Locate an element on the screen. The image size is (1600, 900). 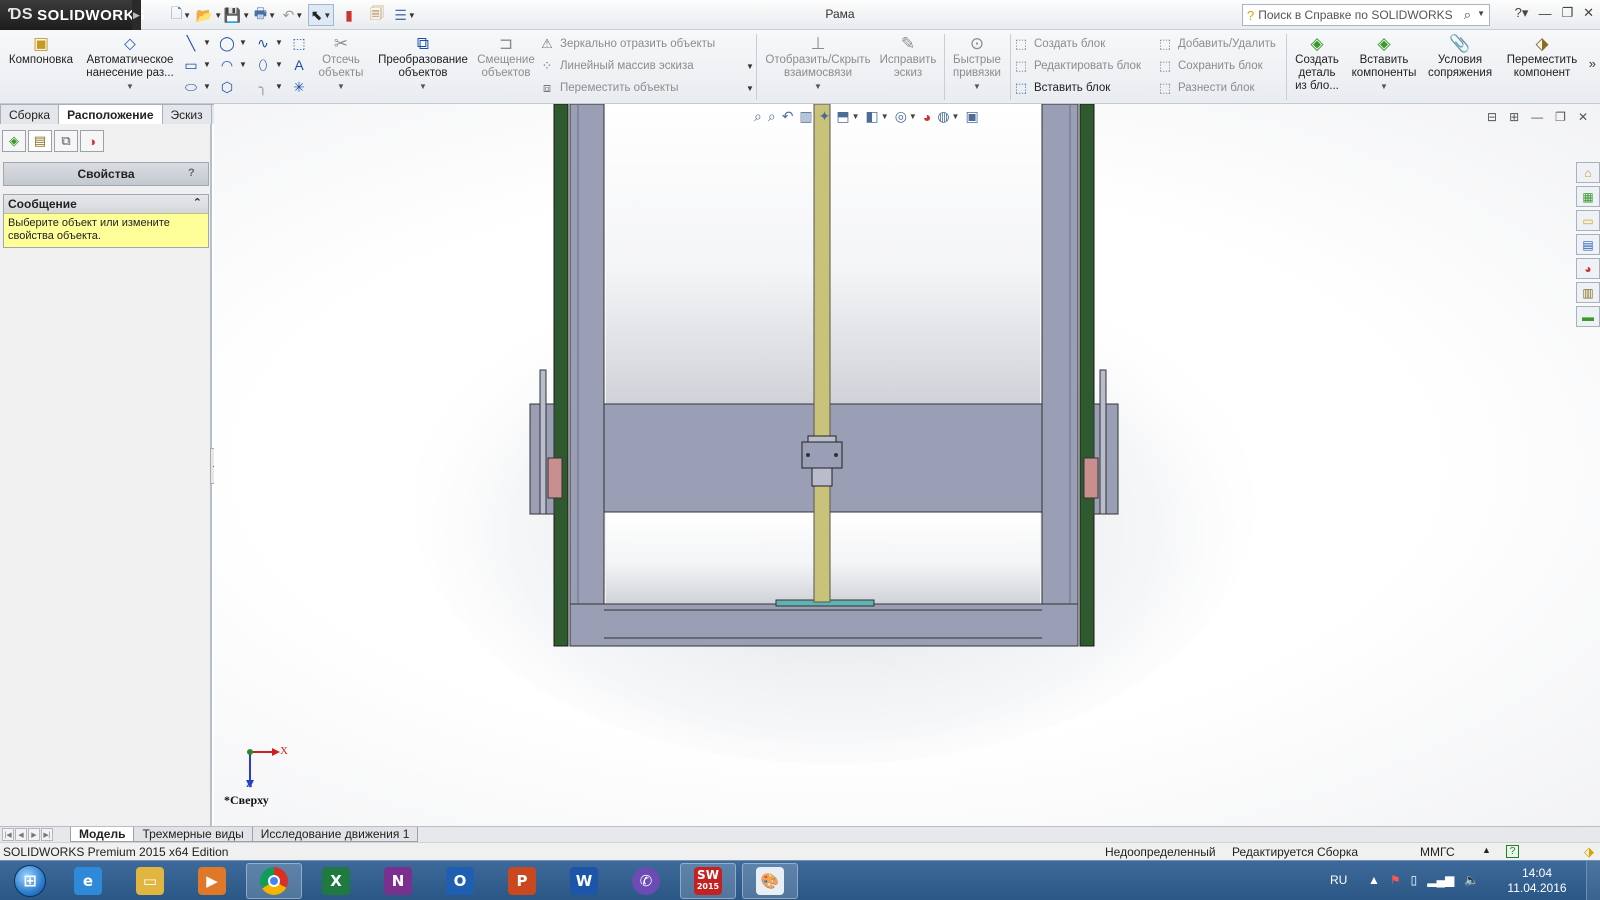
chrome-taskbar-button is located at coordinates (274, 881).